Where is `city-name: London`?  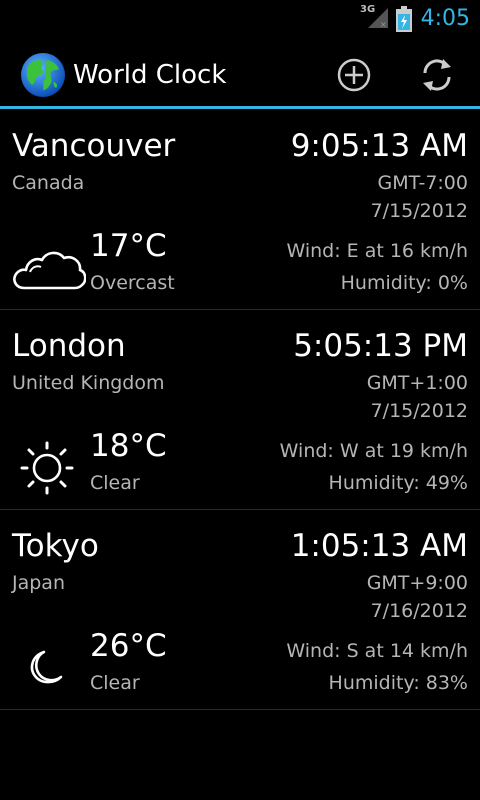
city-name: London is located at coordinates (69, 346).